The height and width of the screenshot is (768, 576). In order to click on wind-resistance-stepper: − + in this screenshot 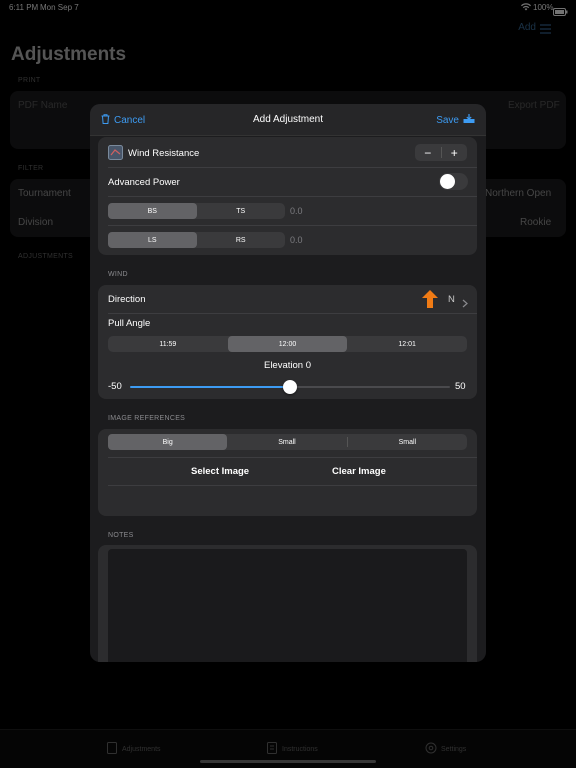, I will do `click(441, 152)`.